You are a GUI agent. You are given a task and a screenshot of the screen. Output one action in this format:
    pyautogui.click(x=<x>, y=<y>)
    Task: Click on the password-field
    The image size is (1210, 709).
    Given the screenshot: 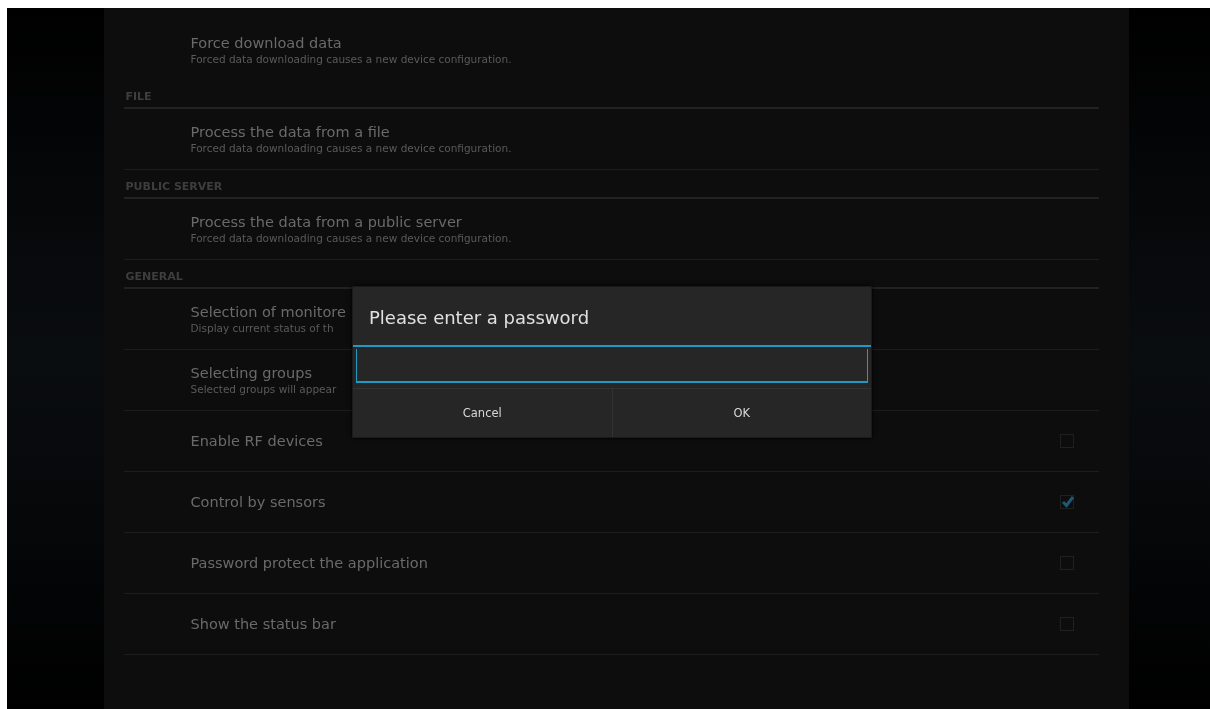 What is the action you would take?
    pyautogui.click(x=612, y=366)
    